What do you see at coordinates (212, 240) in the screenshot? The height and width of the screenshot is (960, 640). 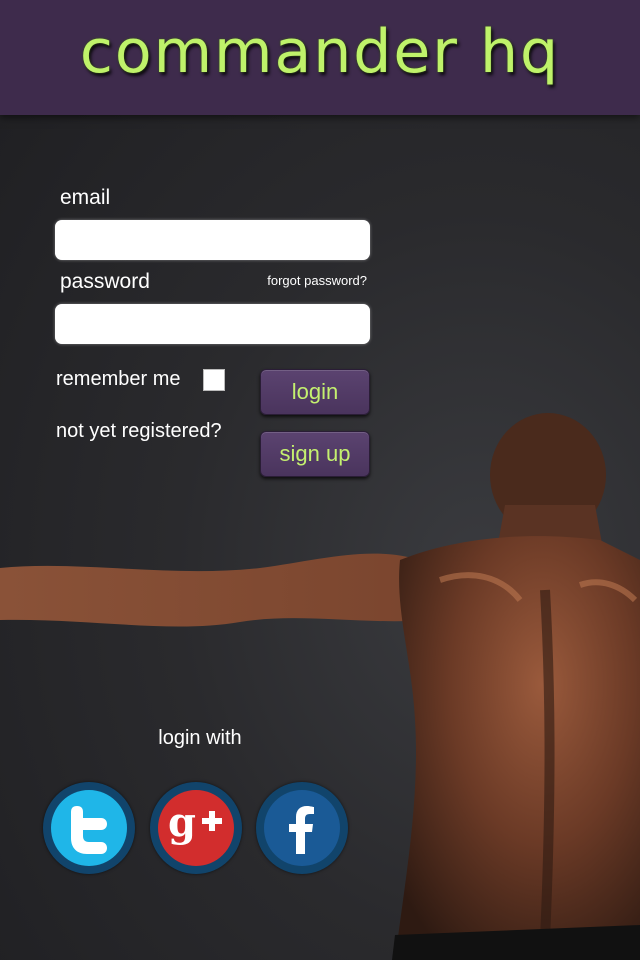 I see `email-input` at bounding box center [212, 240].